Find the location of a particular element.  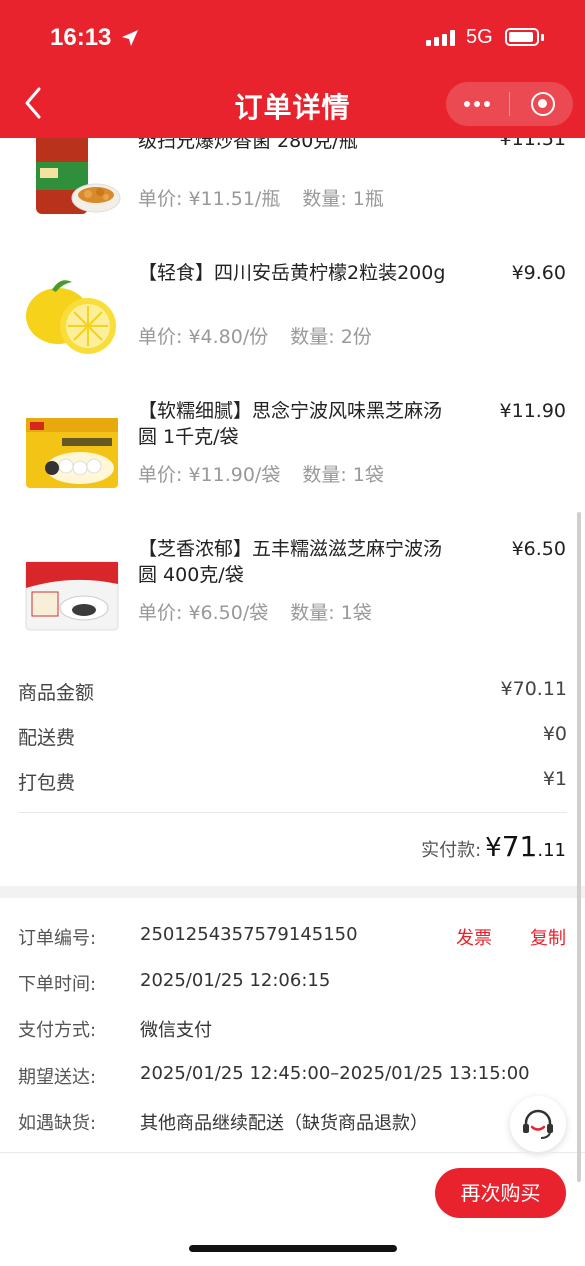

status-time: 16:13 is located at coordinates (81, 37).